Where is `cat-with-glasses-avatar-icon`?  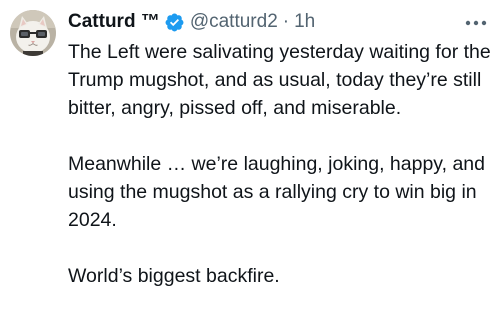
cat-with-glasses-avatar-icon is located at coordinates (33, 33).